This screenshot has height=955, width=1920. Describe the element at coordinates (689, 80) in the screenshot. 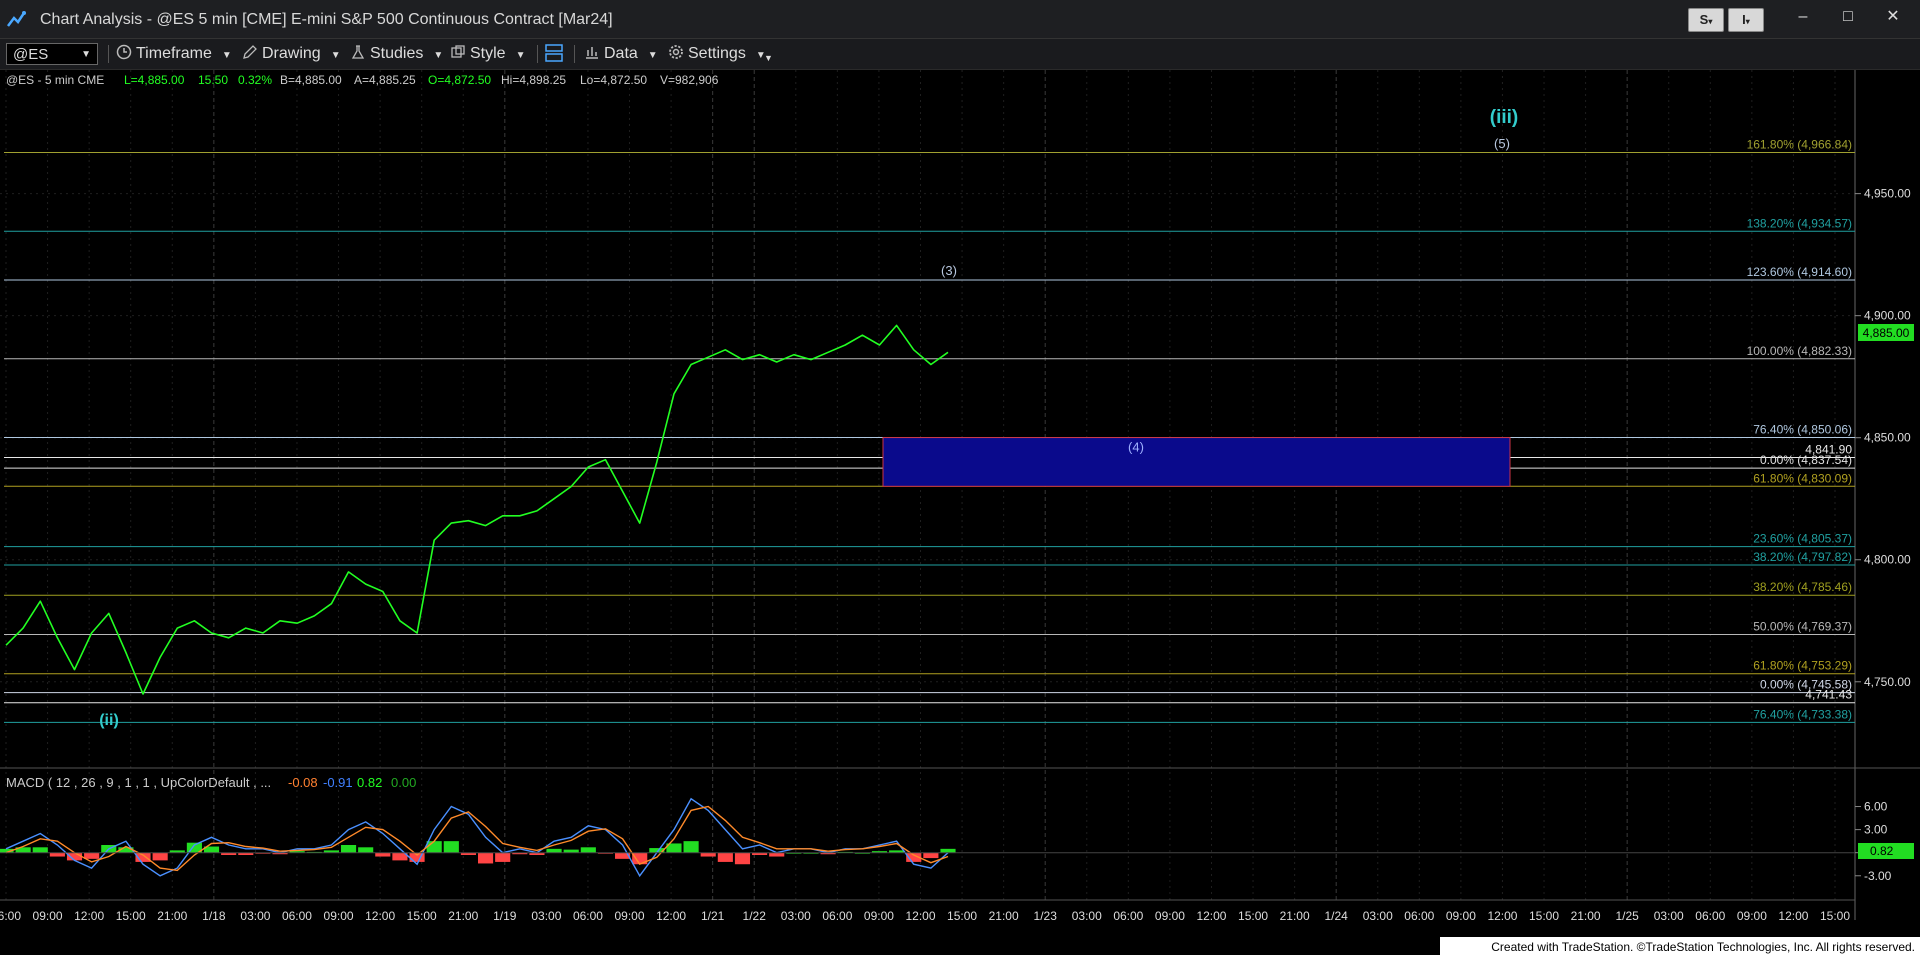

I see `info-volume: V=982,906` at that location.